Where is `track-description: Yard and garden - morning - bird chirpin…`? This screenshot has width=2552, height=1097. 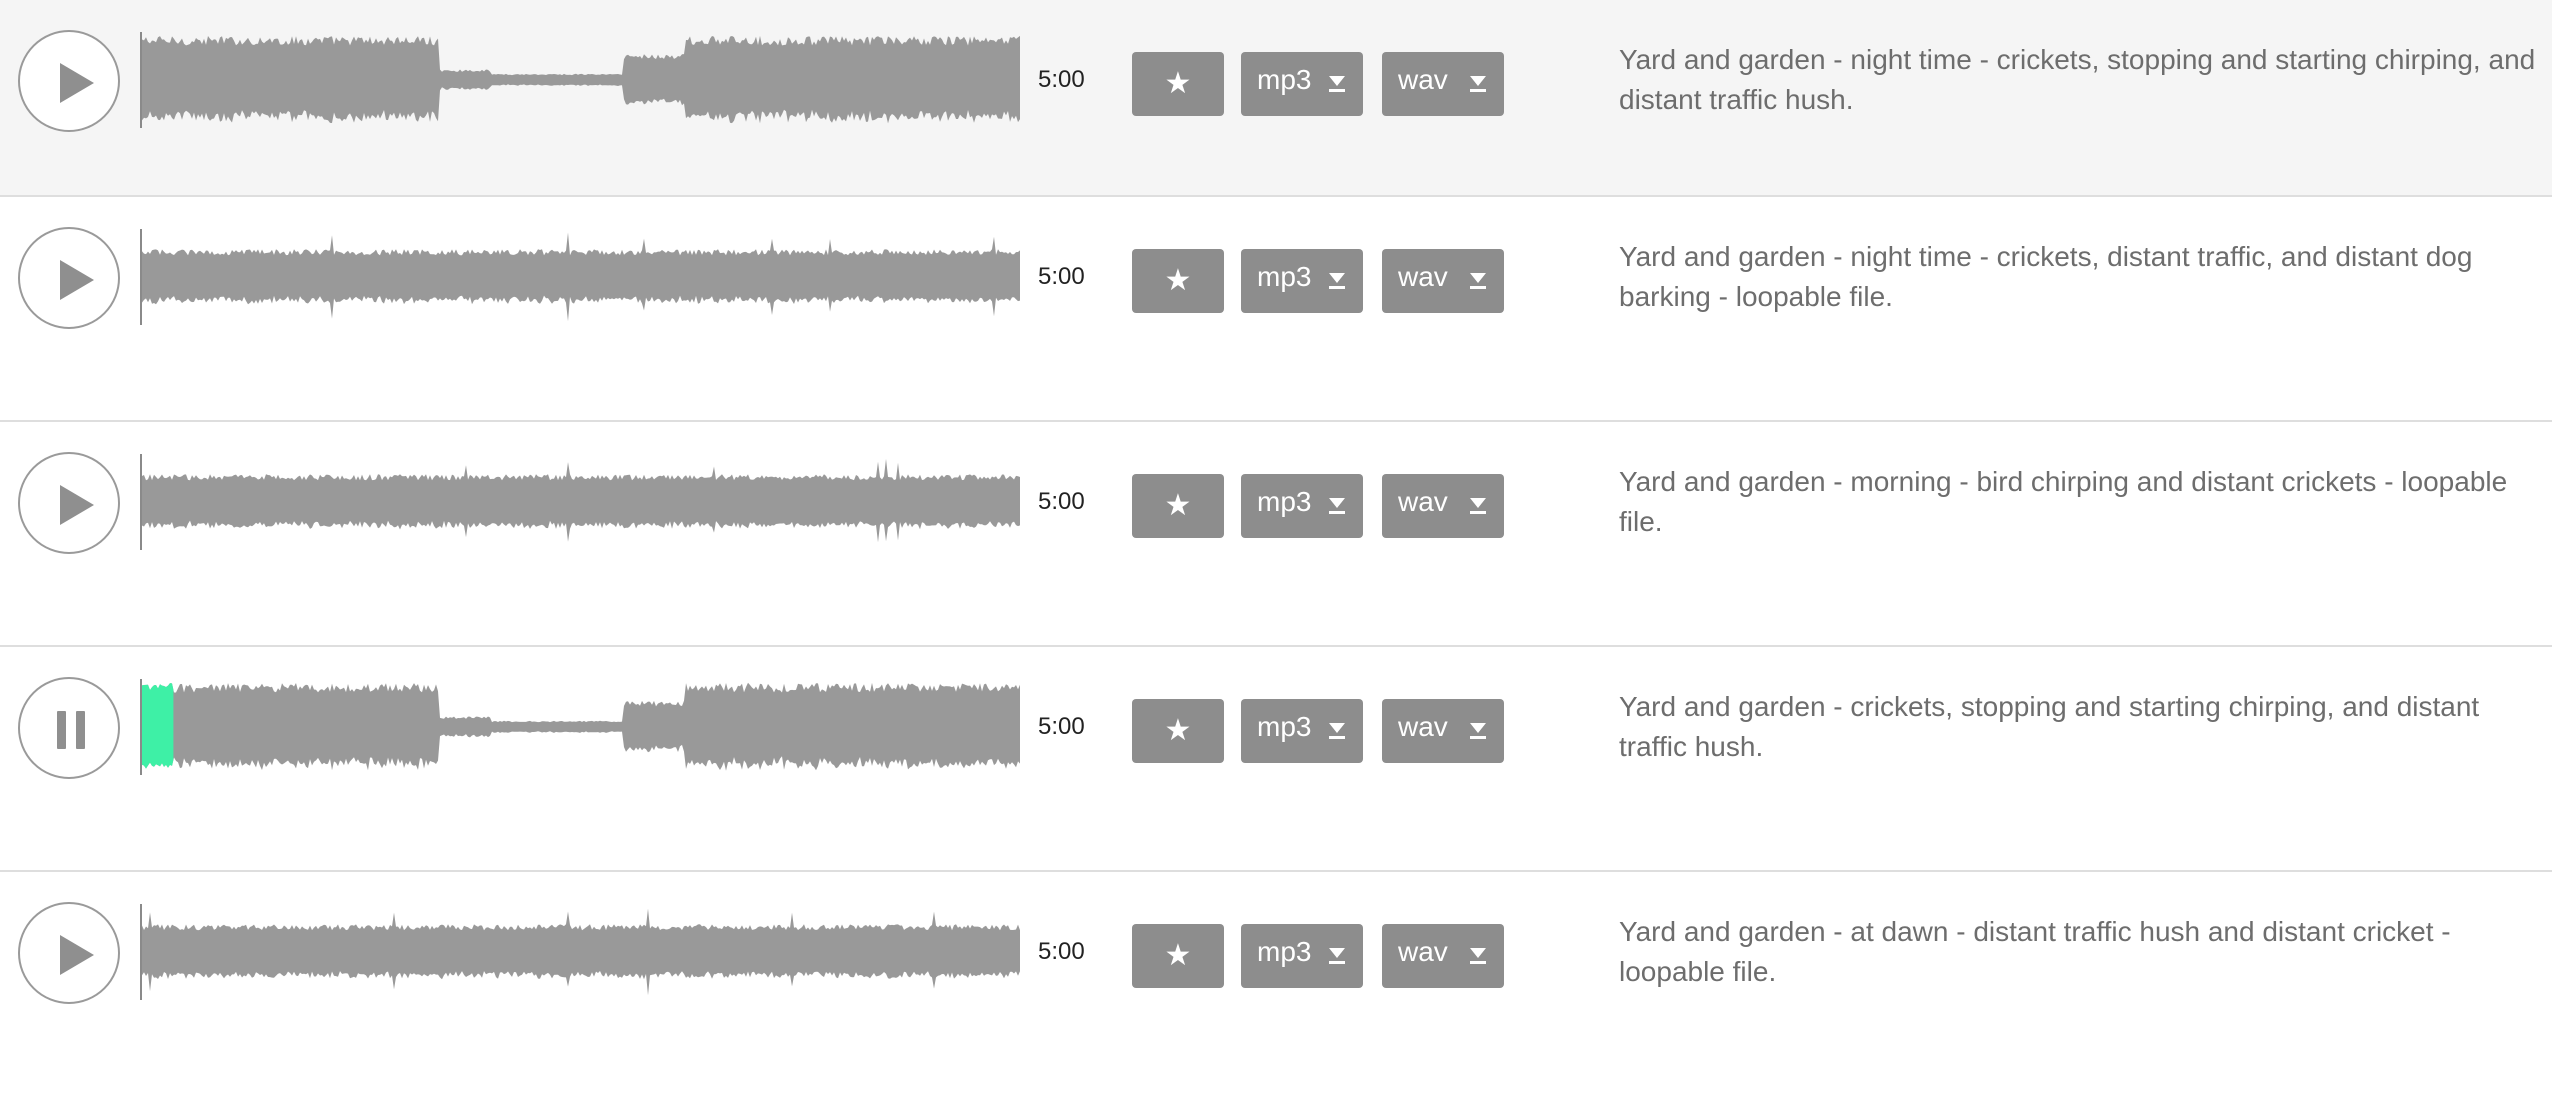
track-description: Yard and garden - morning - bird chirpin… is located at coordinates (2063, 501).